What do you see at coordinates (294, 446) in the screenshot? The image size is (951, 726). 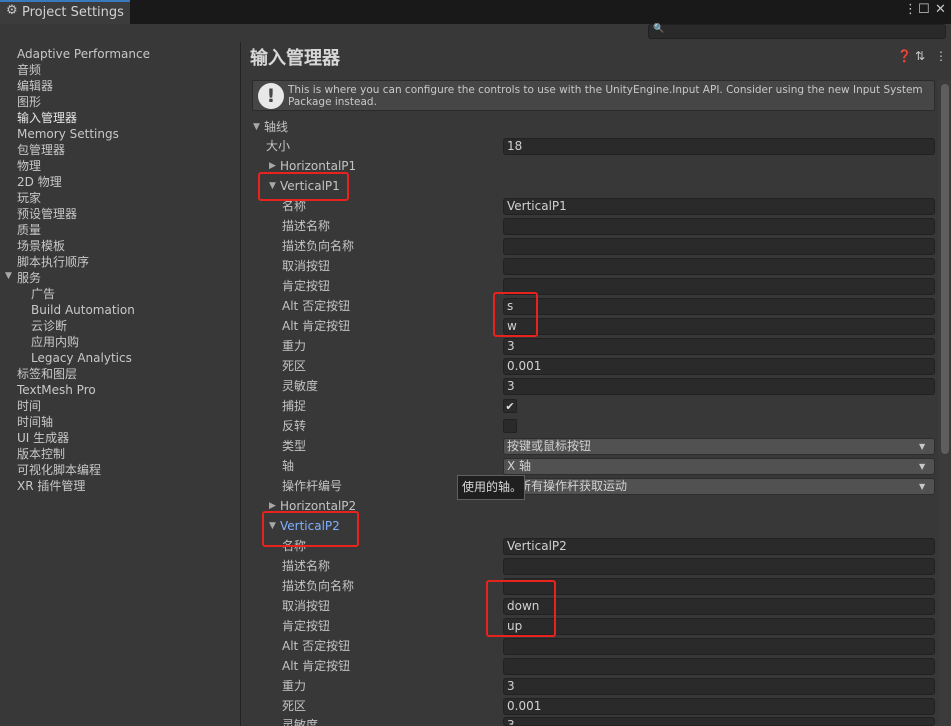 I see `type-label: 类型` at bounding box center [294, 446].